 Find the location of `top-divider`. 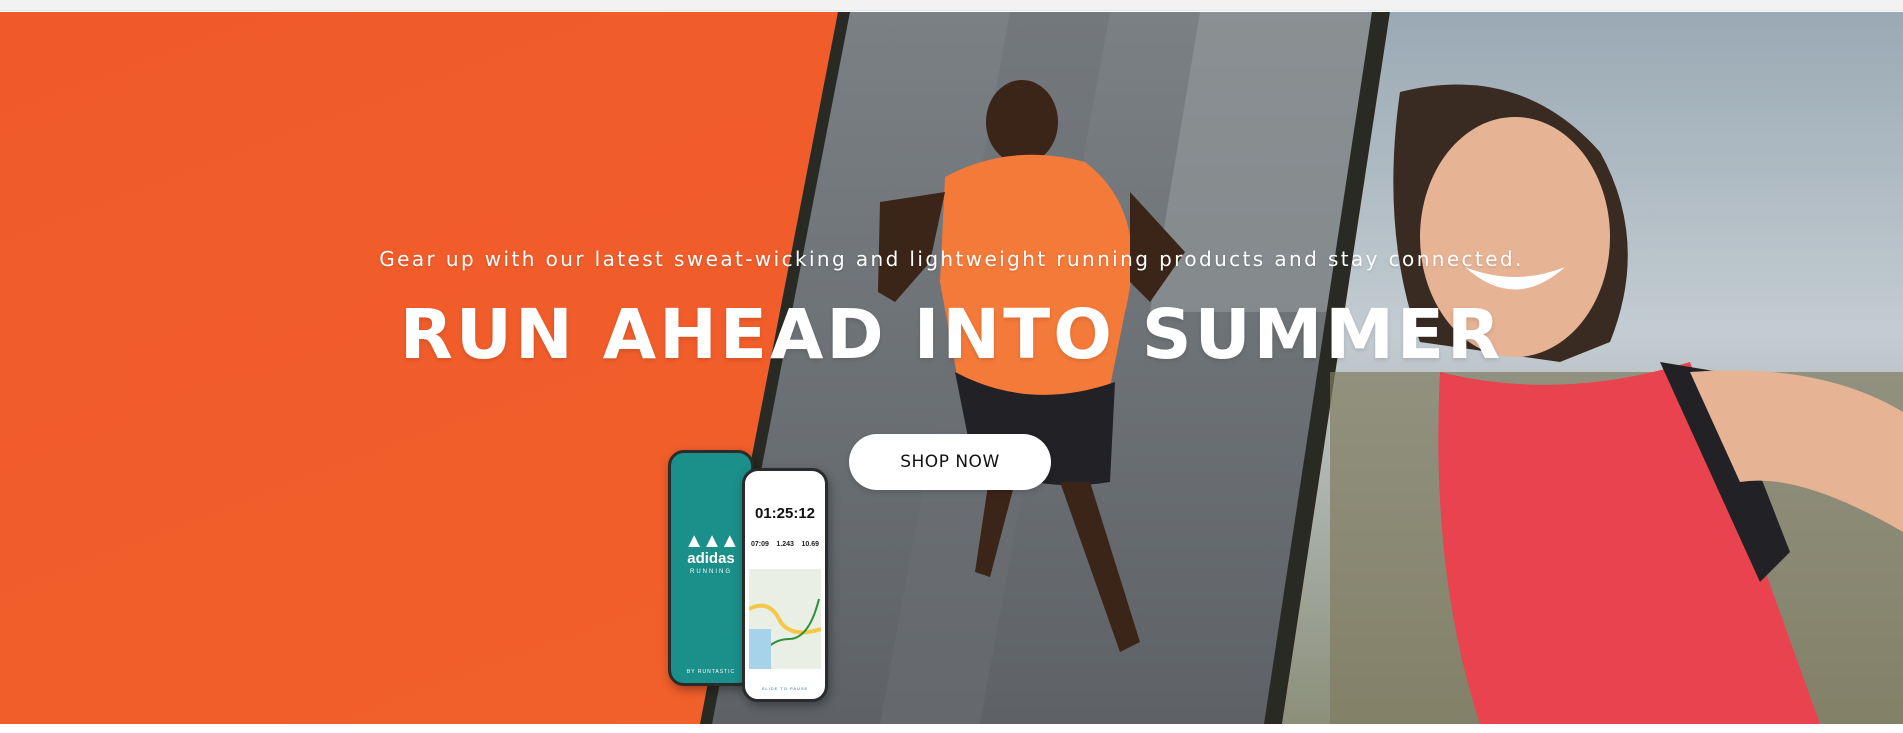

top-divider is located at coordinates (951, 5).